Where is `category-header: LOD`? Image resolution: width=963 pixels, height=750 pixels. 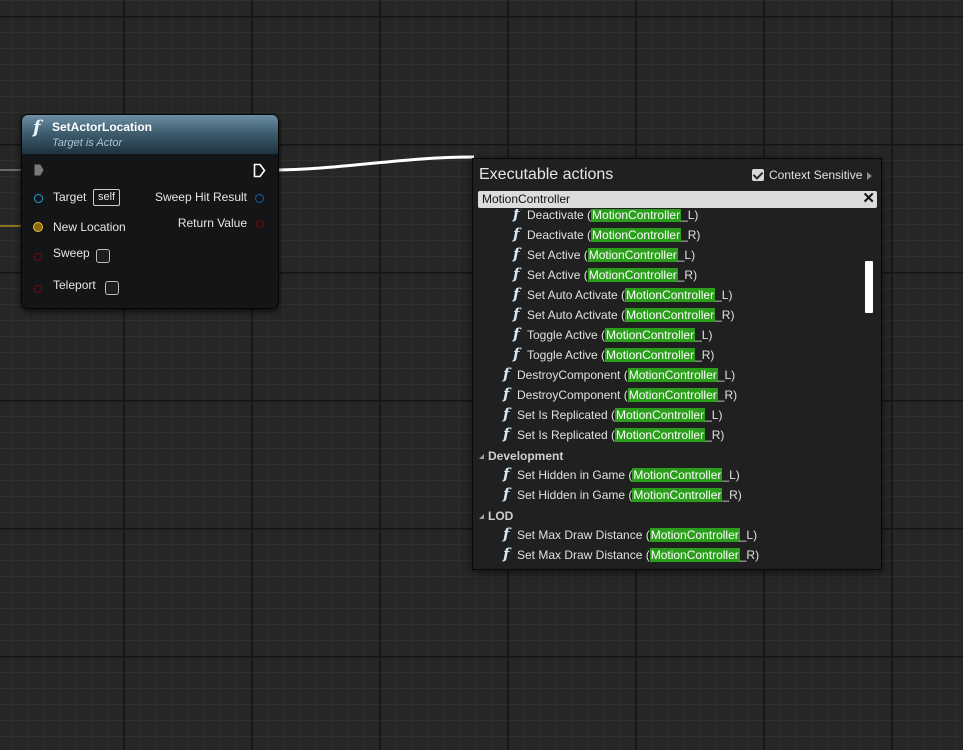 category-header: LOD is located at coordinates (496, 516).